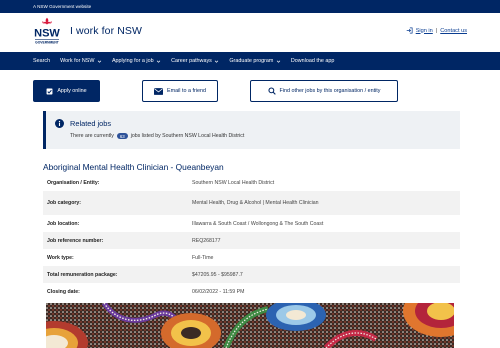 The image size is (500, 348). I want to click on site-title: I work for NSW, so click(106, 31).